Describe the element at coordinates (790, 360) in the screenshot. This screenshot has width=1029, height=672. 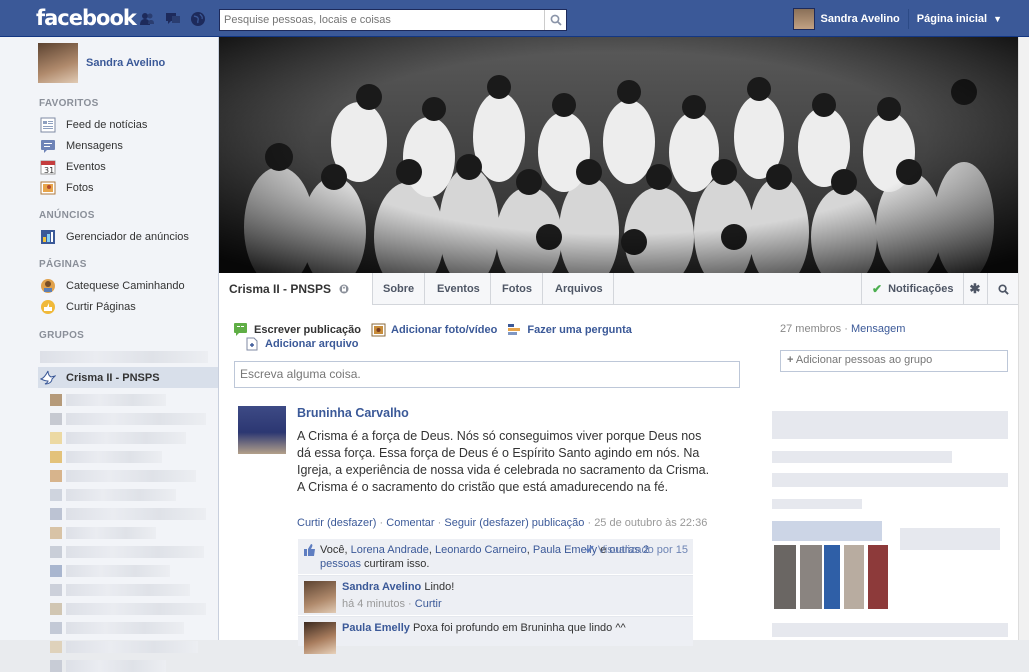
I see `plus-icon: +` at that location.